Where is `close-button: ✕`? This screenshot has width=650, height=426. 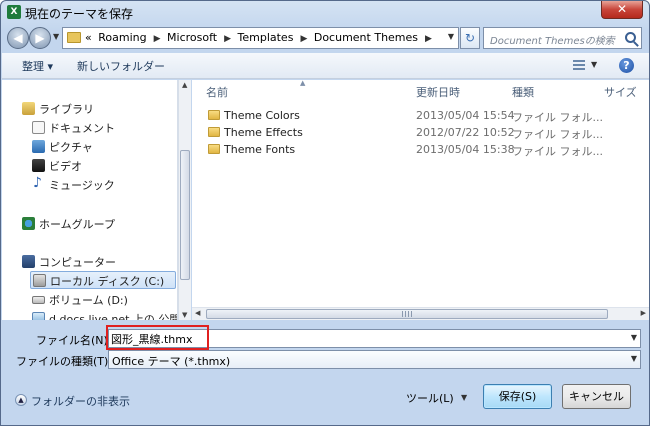
close-button: ✕ is located at coordinates (622, 10).